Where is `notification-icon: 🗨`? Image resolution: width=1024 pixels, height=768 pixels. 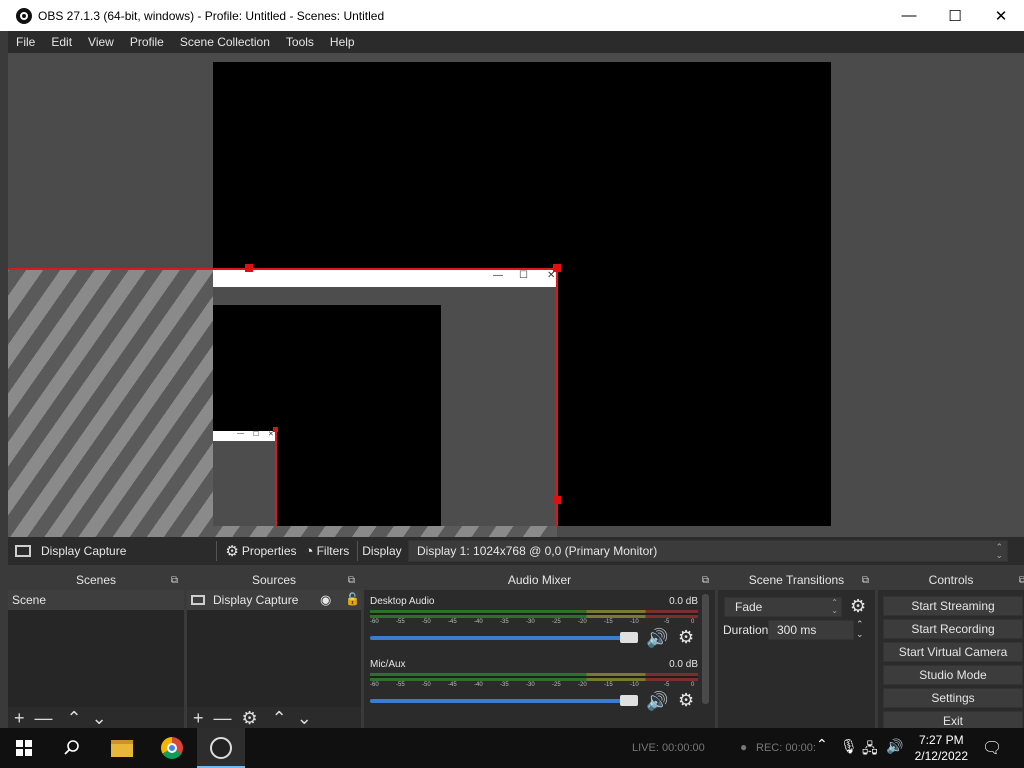 notification-icon: 🗨 is located at coordinates (992, 748).